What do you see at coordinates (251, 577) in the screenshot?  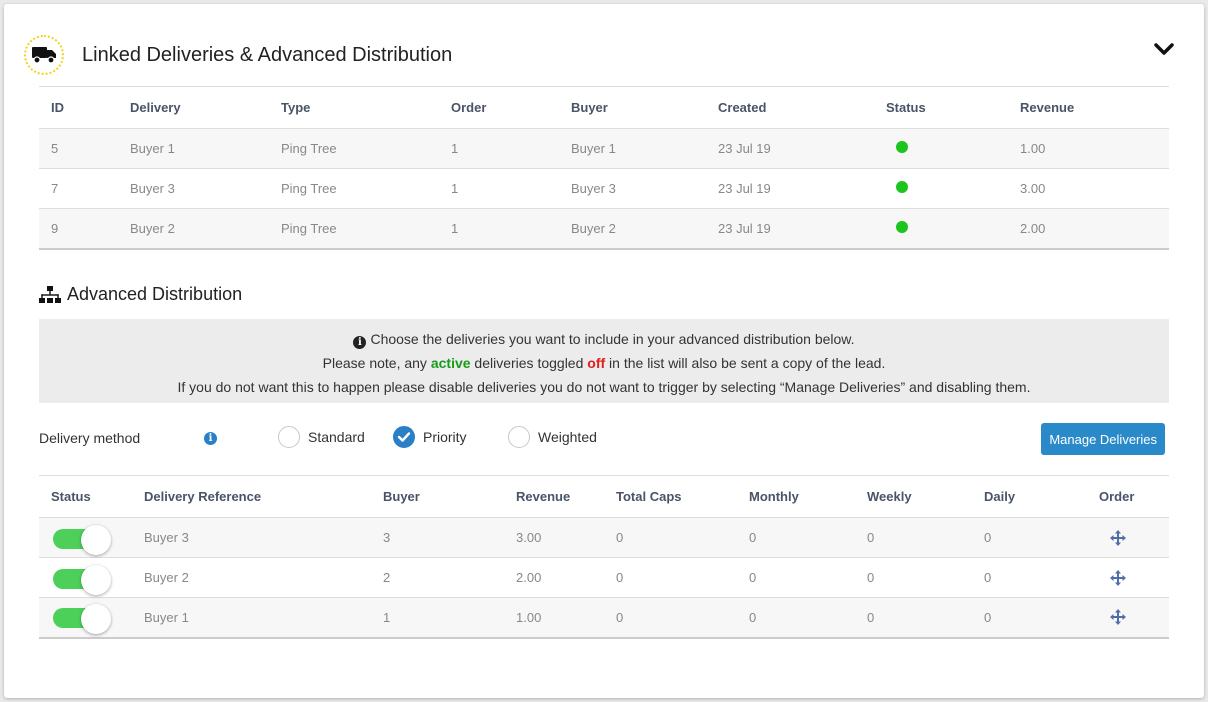 I see `row-reference: Buyer 2` at bounding box center [251, 577].